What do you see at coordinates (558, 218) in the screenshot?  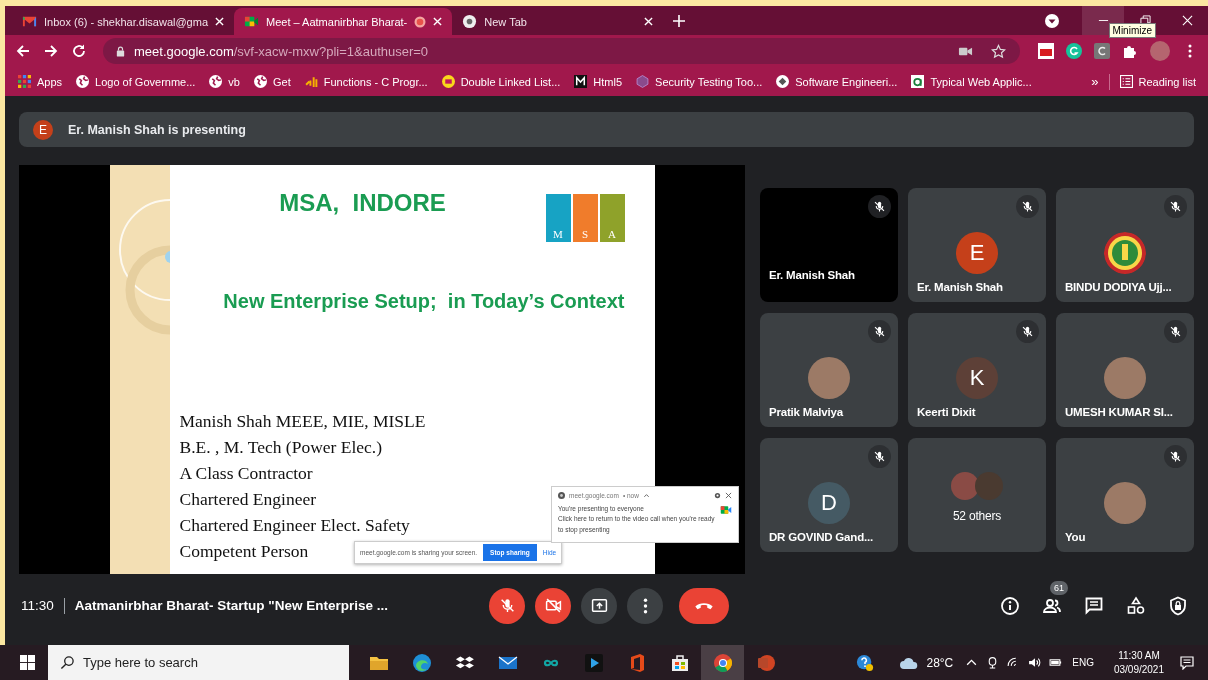 I see `logo-block: M` at bounding box center [558, 218].